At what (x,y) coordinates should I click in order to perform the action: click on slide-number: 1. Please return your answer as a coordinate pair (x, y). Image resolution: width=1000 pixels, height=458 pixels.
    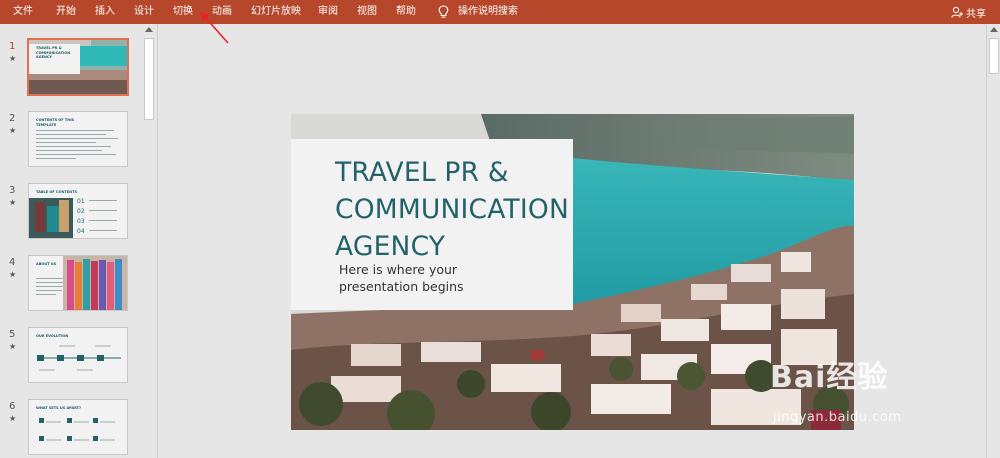
    Looking at the image, I should click on (12, 46).